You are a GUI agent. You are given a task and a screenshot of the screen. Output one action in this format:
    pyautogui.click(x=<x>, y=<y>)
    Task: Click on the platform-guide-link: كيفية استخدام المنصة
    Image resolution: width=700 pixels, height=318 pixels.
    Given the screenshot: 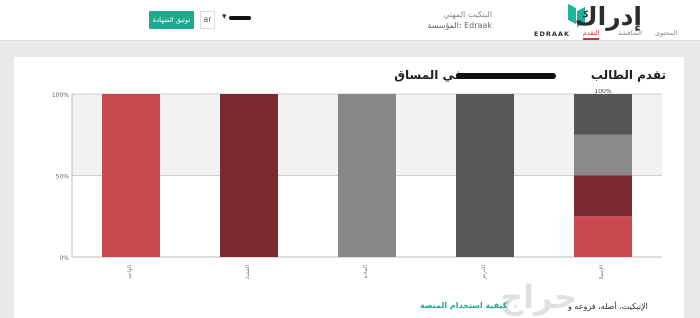 What is the action you would take?
    pyautogui.click(x=463, y=305)
    